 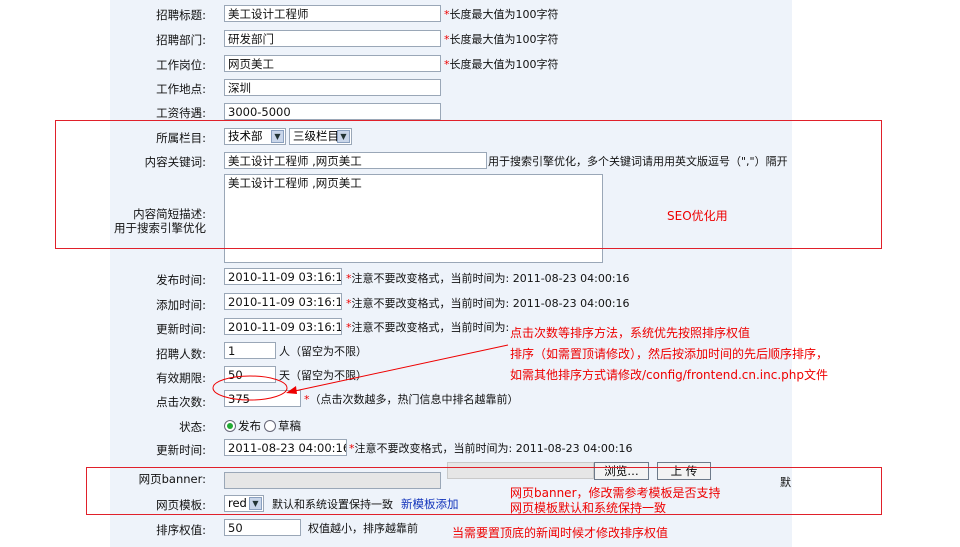 What do you see at coordinates (250, 388) in the screenshot?
I see `clicks-highlight-ellipse` at bounding box center [250, 388].